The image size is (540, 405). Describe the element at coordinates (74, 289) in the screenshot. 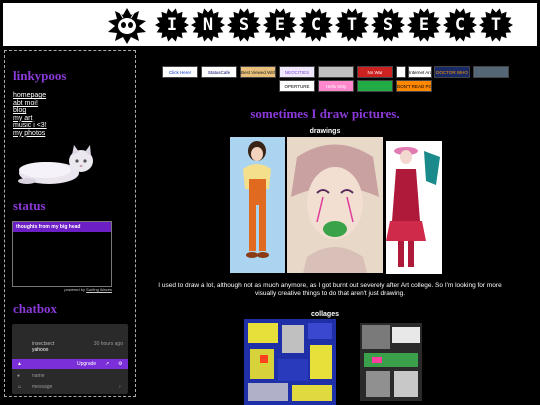

I see `powered-prefix: powered by` at that location.